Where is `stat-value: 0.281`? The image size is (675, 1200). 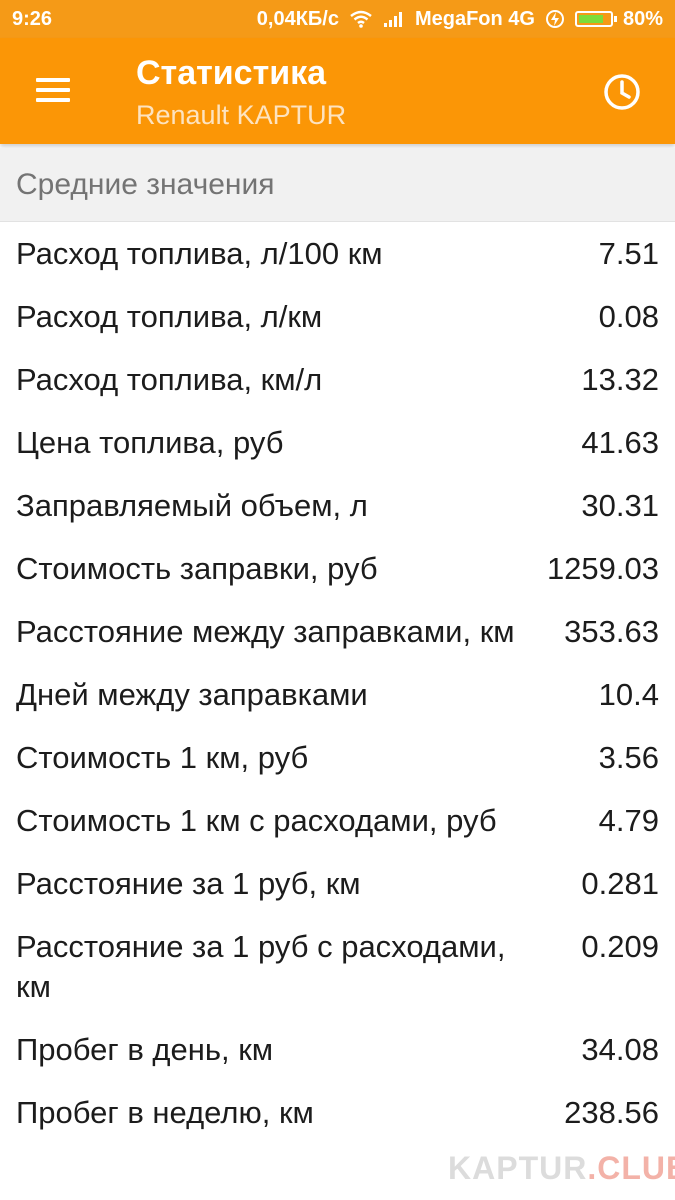
stat-value: 0.281 is located at coordinates (620, 883).